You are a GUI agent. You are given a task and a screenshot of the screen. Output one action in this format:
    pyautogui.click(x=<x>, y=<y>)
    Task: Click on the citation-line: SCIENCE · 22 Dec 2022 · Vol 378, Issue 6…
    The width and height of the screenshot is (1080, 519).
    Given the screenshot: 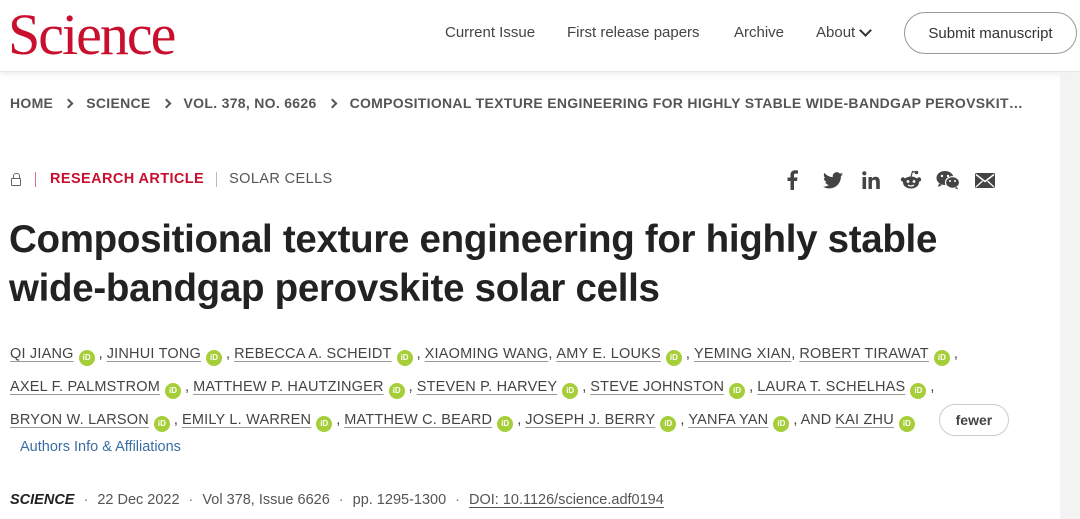 What is the action you would take?
    pyautogui.click(x=337, y=500)
    